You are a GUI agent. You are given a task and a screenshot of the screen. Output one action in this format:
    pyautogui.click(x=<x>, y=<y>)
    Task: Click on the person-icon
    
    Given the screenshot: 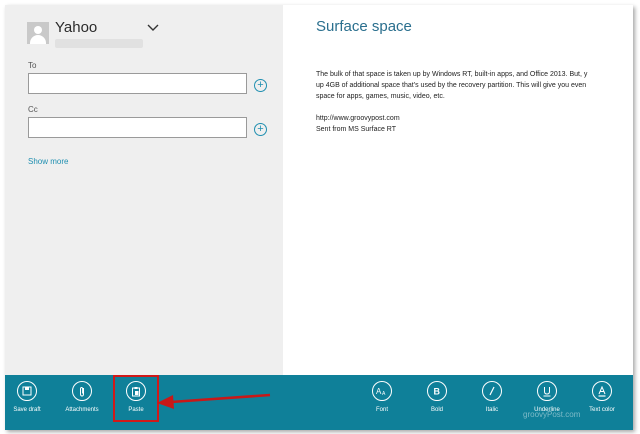 What is the action you would take?
    pyautogui.click(x=38, y=33)
    